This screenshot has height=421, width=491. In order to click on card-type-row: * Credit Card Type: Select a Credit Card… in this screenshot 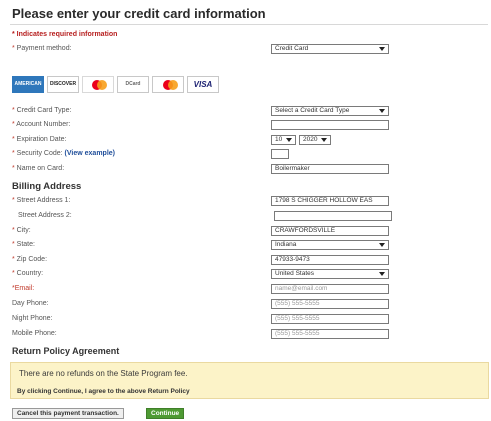, I will do `click(247, 112)`.